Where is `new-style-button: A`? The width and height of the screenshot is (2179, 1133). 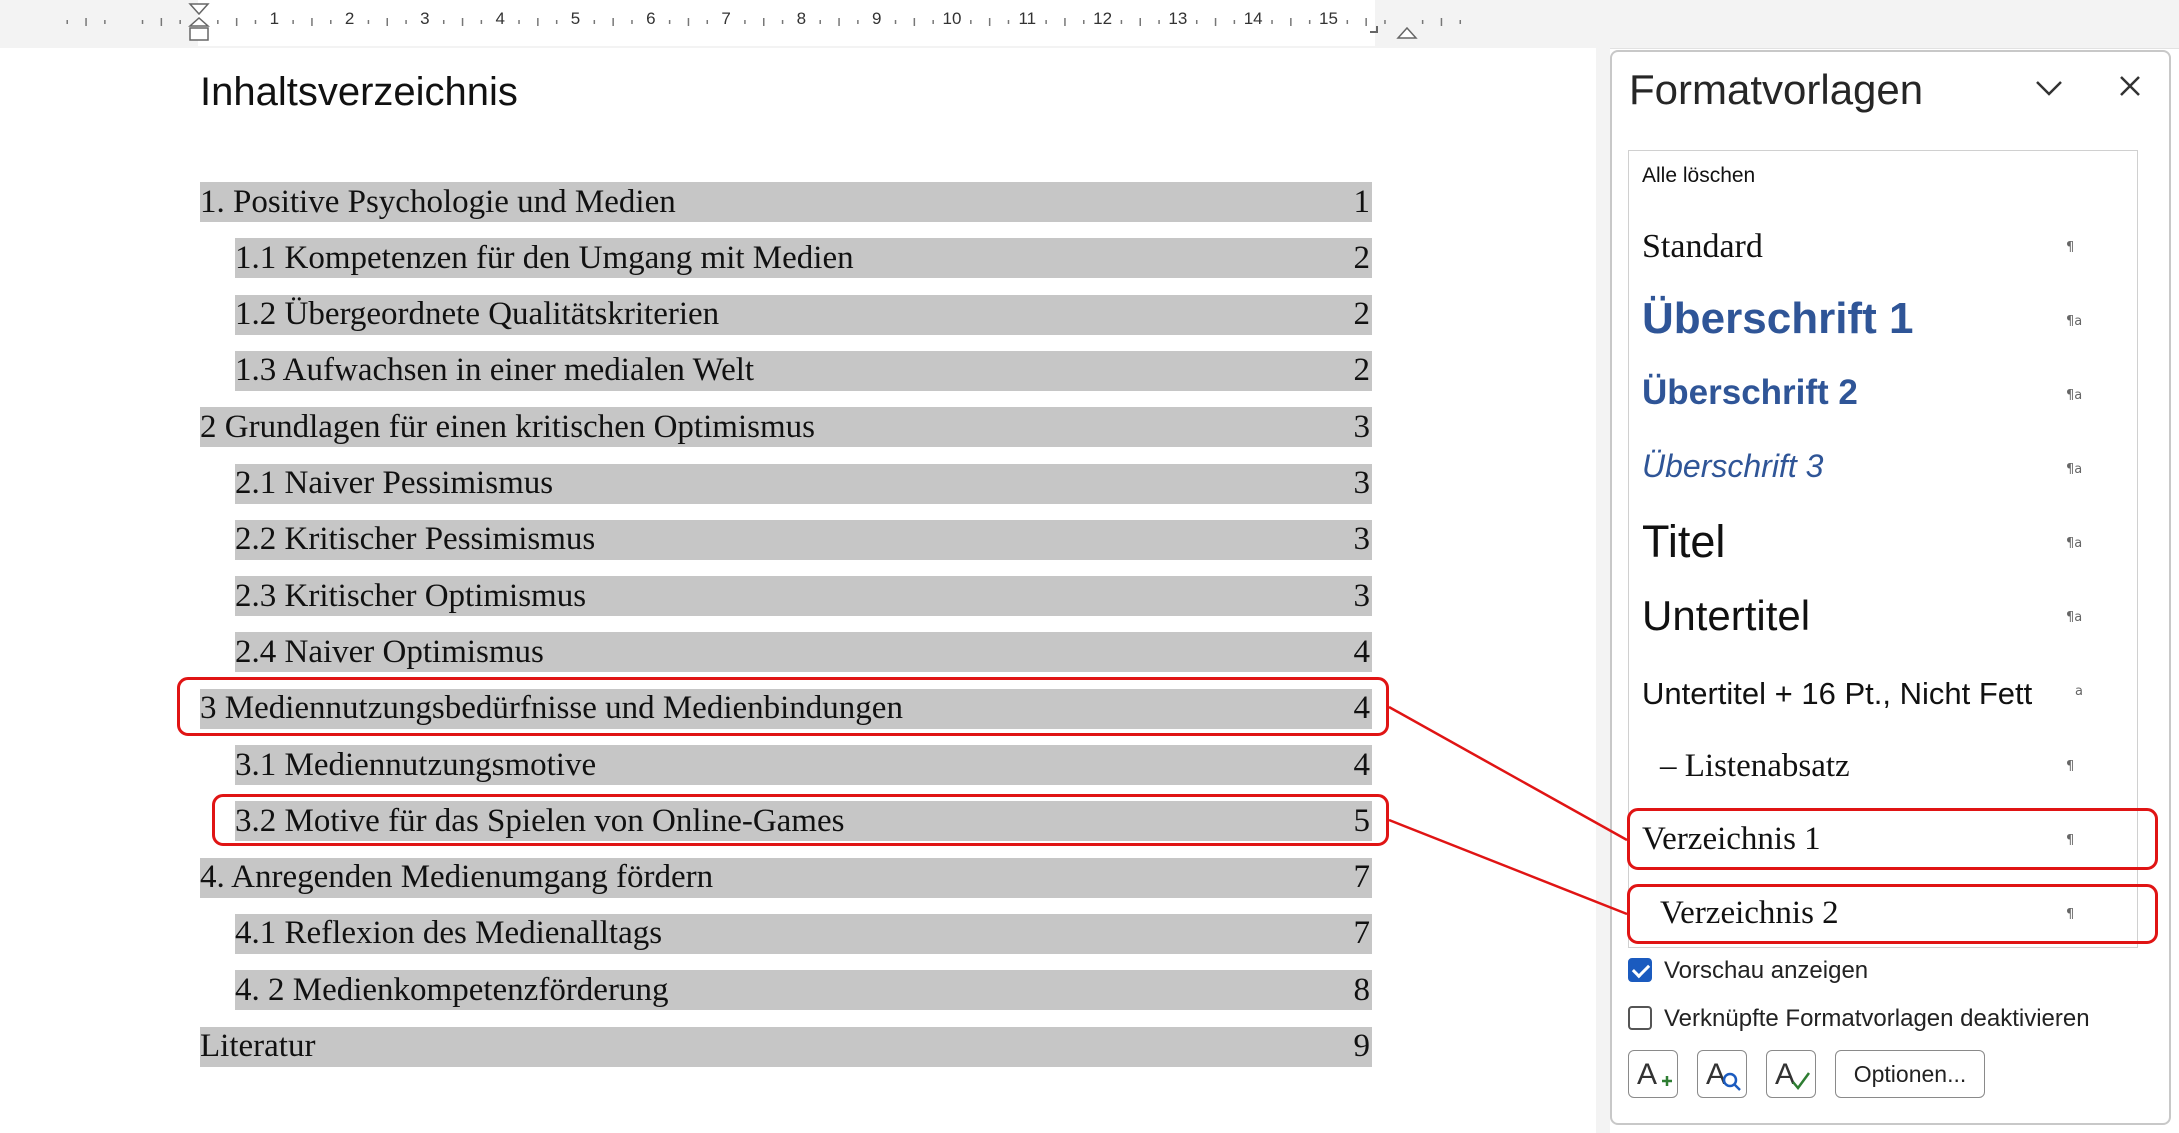 new-style-button: A is located at coordinates (1653, 1074).